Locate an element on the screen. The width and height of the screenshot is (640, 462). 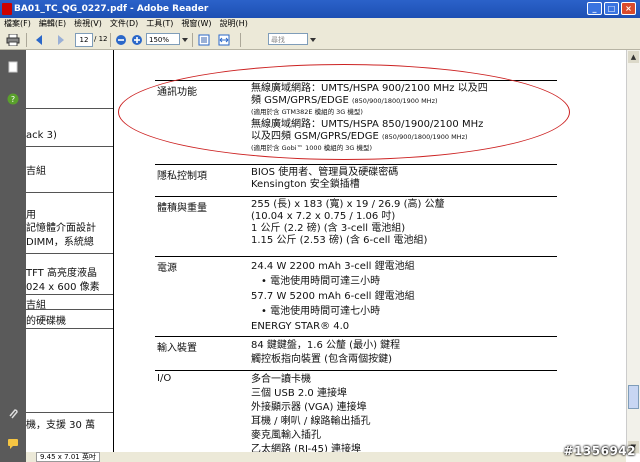
spec-row-privacy: 隱私控制項 BIOS 使用者、管理員及硬碟密碼 Kensington 安全鎖插槽 is located at coordinates (356, 180).